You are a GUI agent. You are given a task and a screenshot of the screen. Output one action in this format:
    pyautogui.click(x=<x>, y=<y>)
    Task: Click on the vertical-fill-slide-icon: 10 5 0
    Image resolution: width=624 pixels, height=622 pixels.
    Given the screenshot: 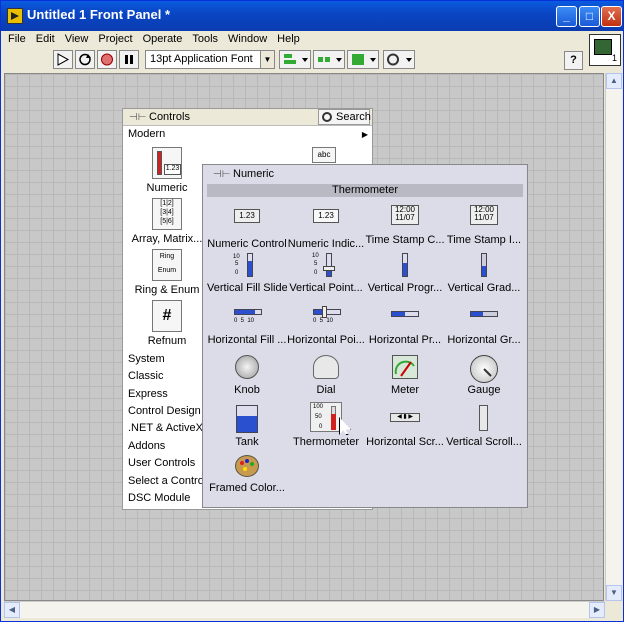 What is the action you would take?
    pyautogui.click(x=247, y=266)
    